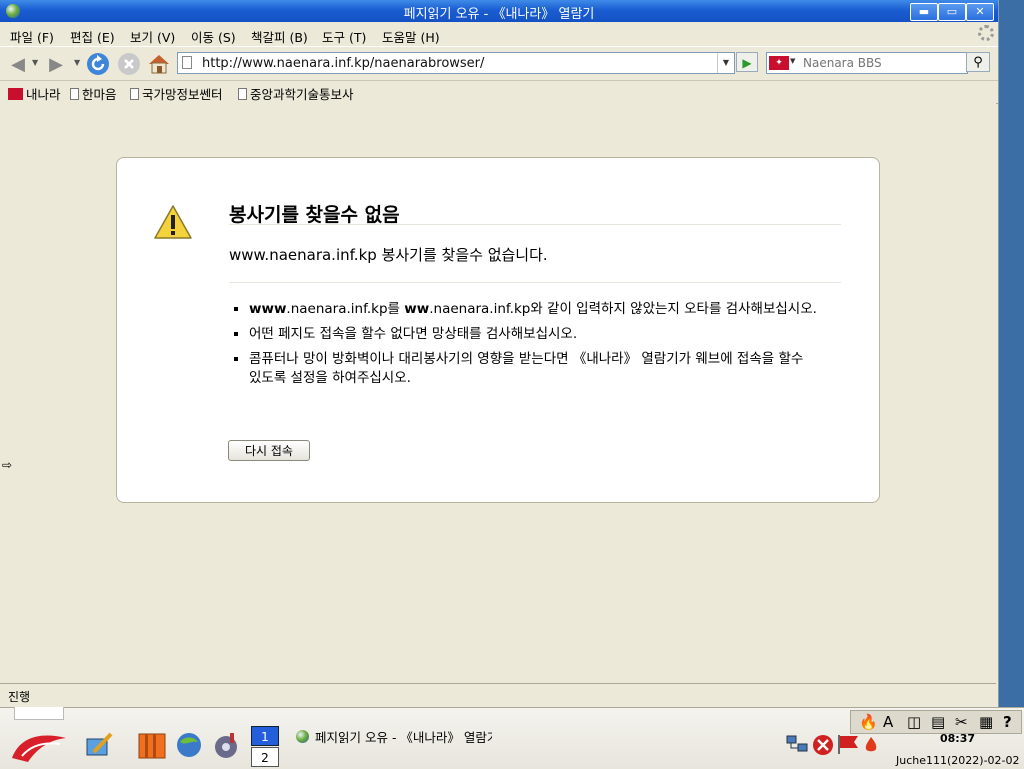 The width and height of the screenshot is (1024, 769). Describe the element at coordinates (173, 222) in the screenshot. I see `warning-icon` at that location.